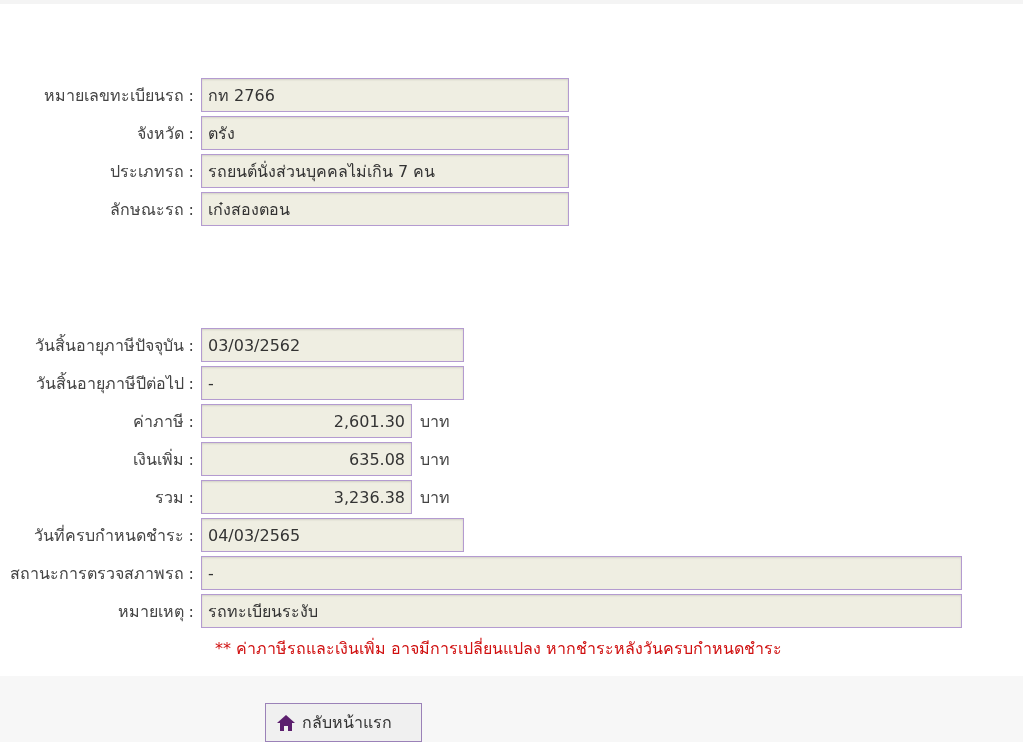 The width and height of the screenshot is (1023, 753). Describe the element at coordinates (286, 722) in the screenshot. I see `home-icon` at that location.